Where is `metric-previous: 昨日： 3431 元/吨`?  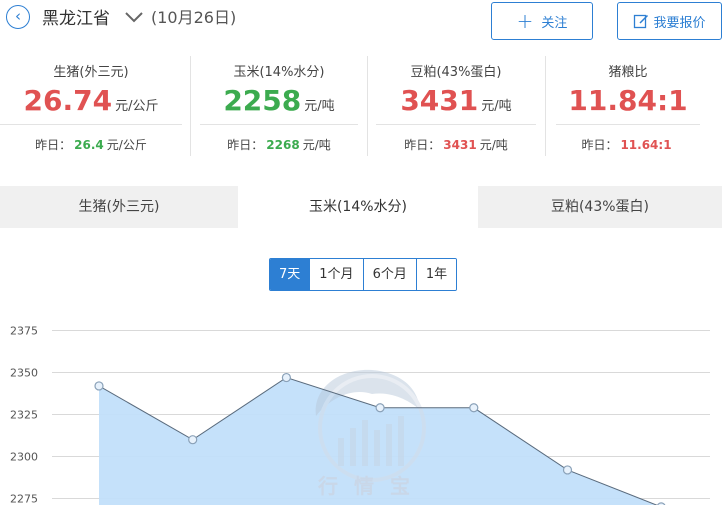 metric-previous: 昨日： 3431 元/吨 is located at coordinates (456, 145).